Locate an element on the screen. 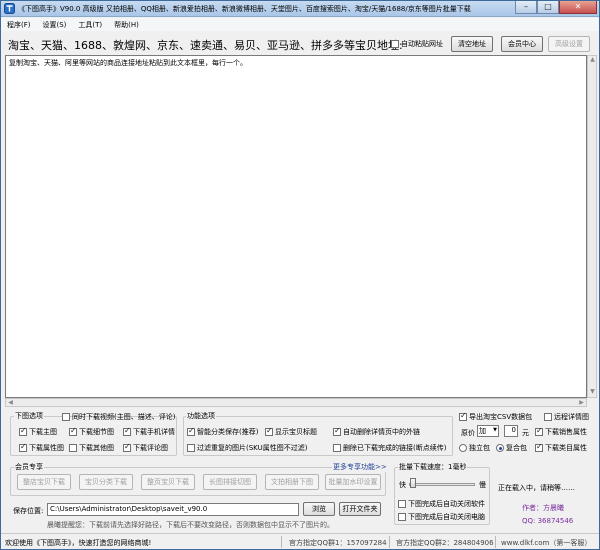  download-detail-image-option: 下载细节图 is located at coordinates (91, 431).